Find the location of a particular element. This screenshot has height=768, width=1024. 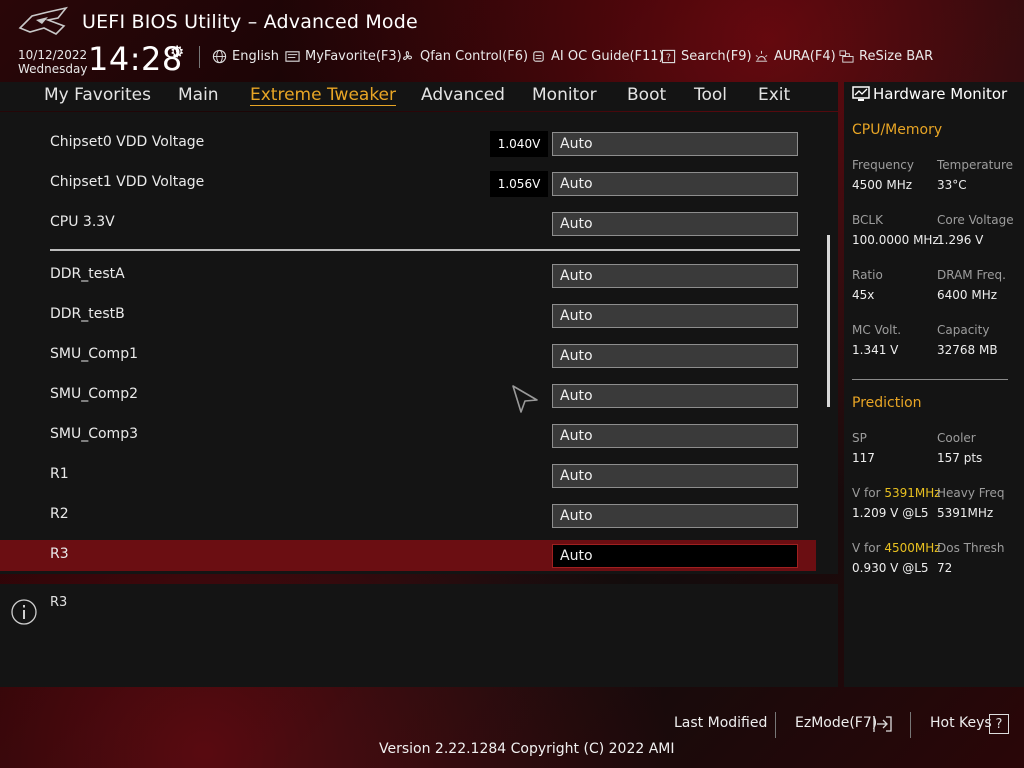

hw-value: 6400 MHz is located at coordinates (967, 295).